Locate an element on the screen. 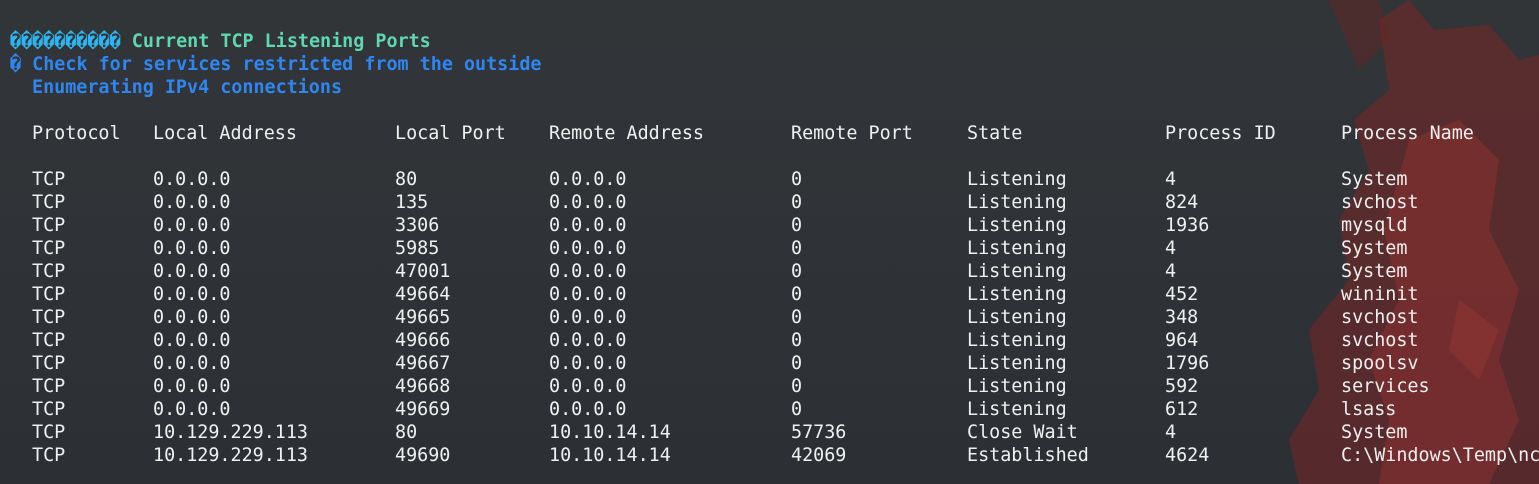 The image size is (1539, 484). cell-process-id: 1796 is located at coordinates (1187, 363).